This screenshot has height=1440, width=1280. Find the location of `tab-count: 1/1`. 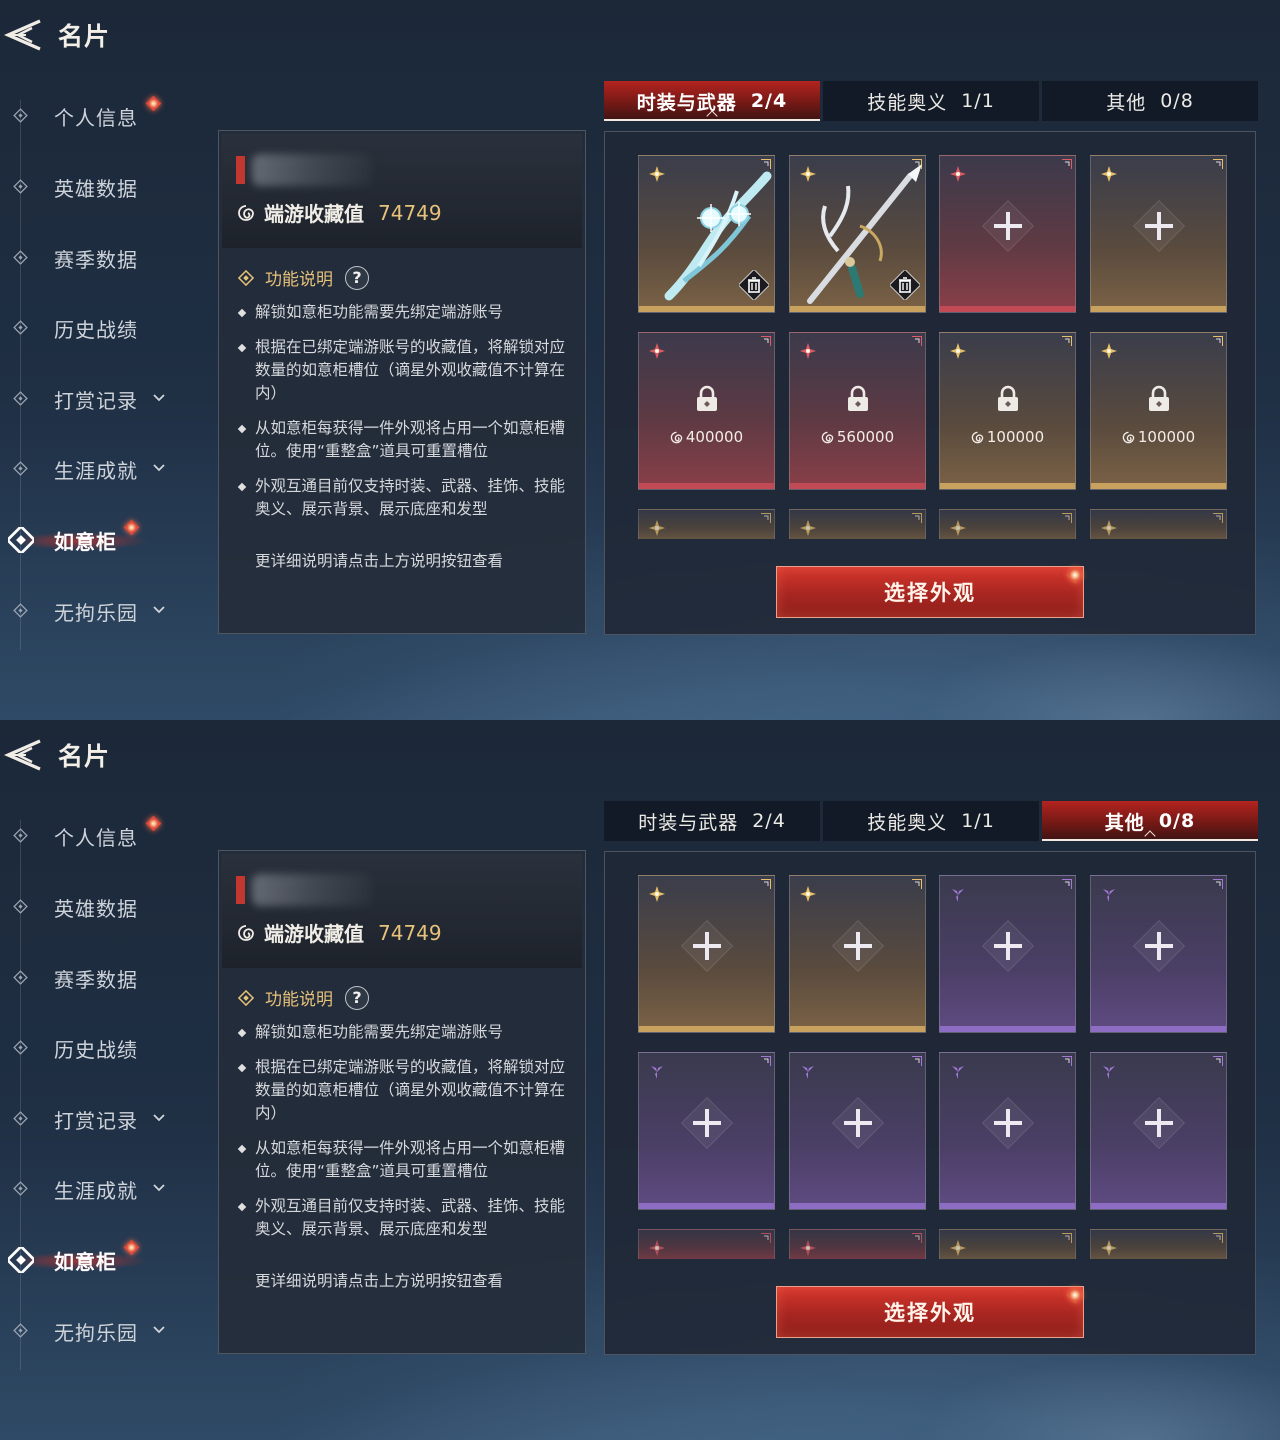

tab-count: 1/1 is located at coordinates (978, 101).